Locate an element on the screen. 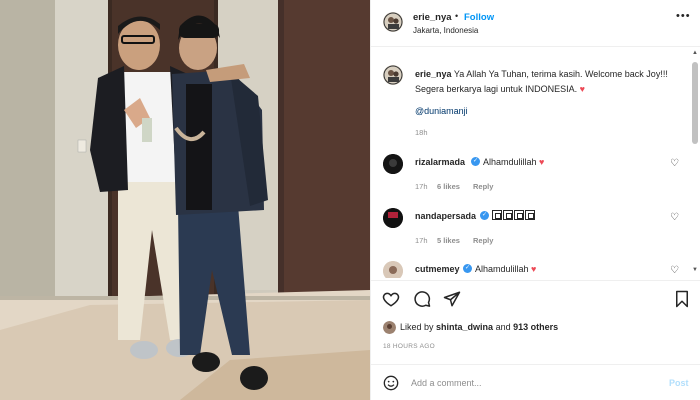 The width and height of the screenshot is (700, 400). comment-item: nandapersada ✓ 17h 5 likes Reply ♡ is located at coordinates (535, 233).